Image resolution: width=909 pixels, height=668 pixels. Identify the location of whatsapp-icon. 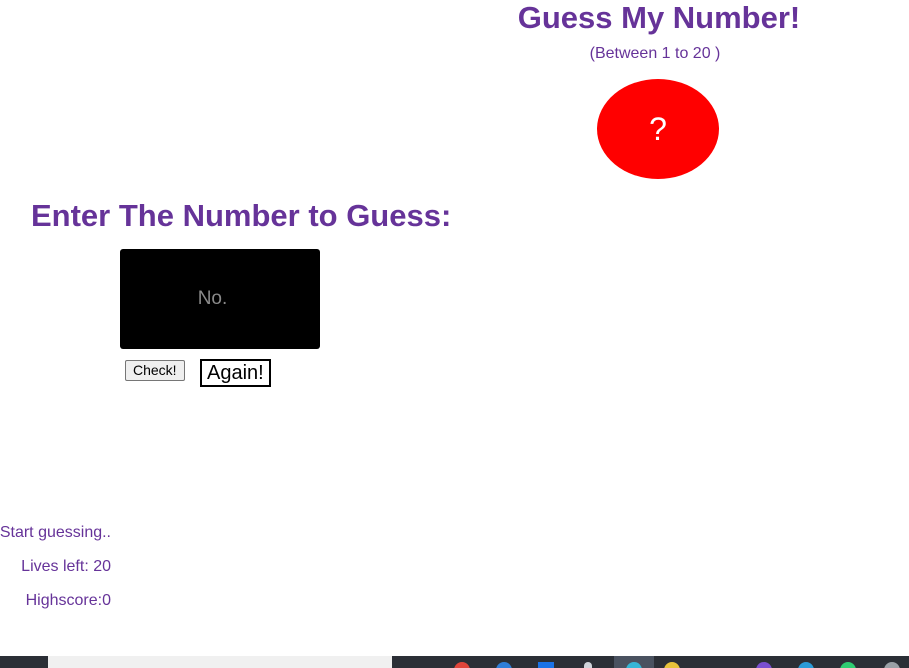
(848, 665).